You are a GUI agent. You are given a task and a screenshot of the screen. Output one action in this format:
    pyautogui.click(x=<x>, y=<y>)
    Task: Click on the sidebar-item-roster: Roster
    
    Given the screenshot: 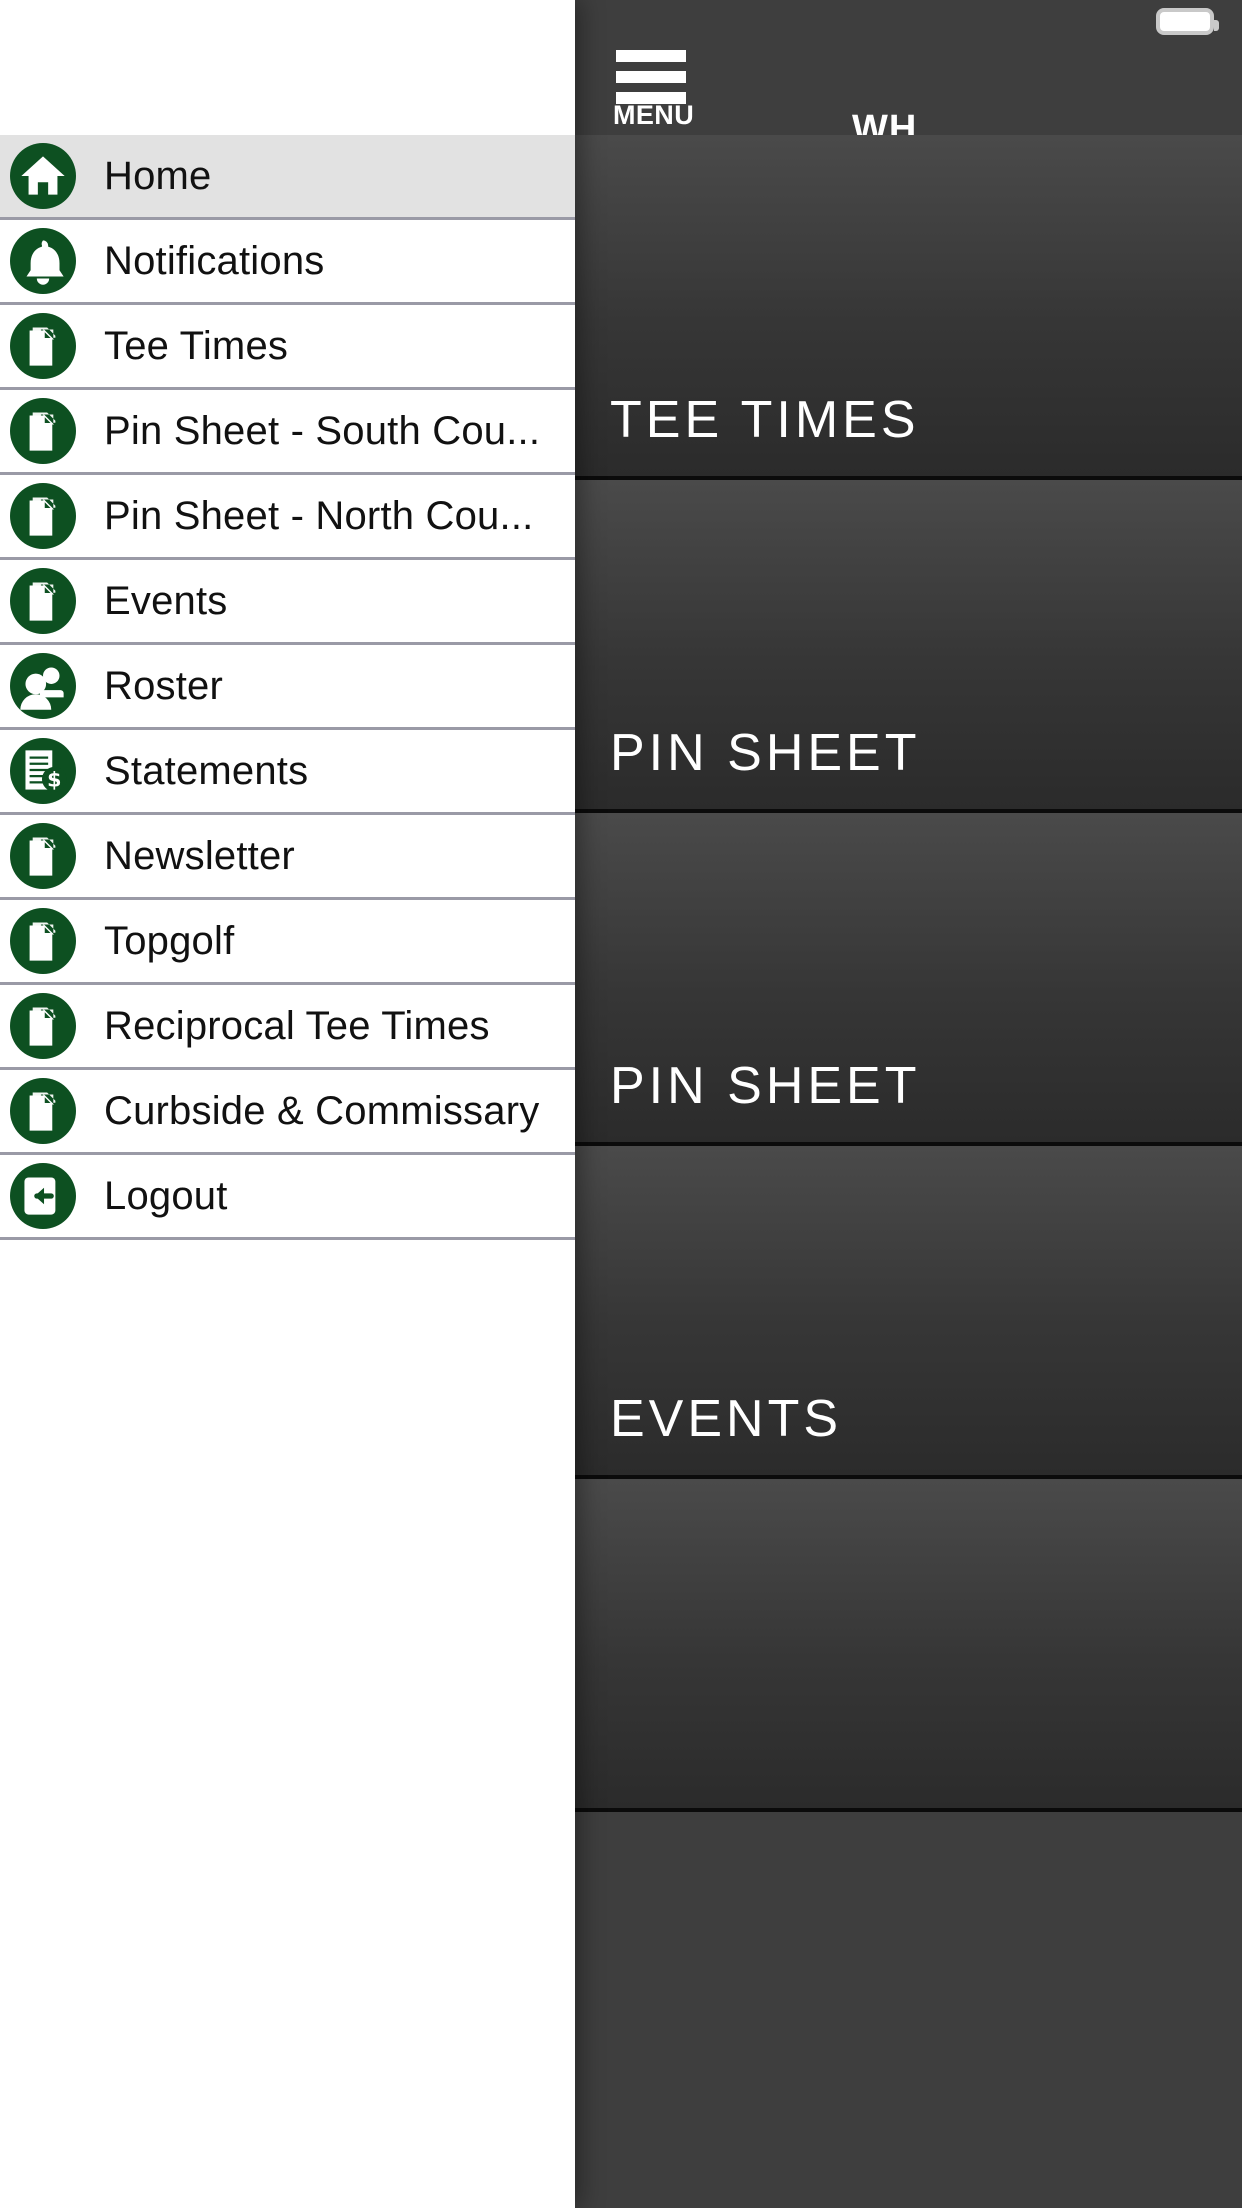 What is the action you would take?
    pyautogui.click(x=287, y=687)
    